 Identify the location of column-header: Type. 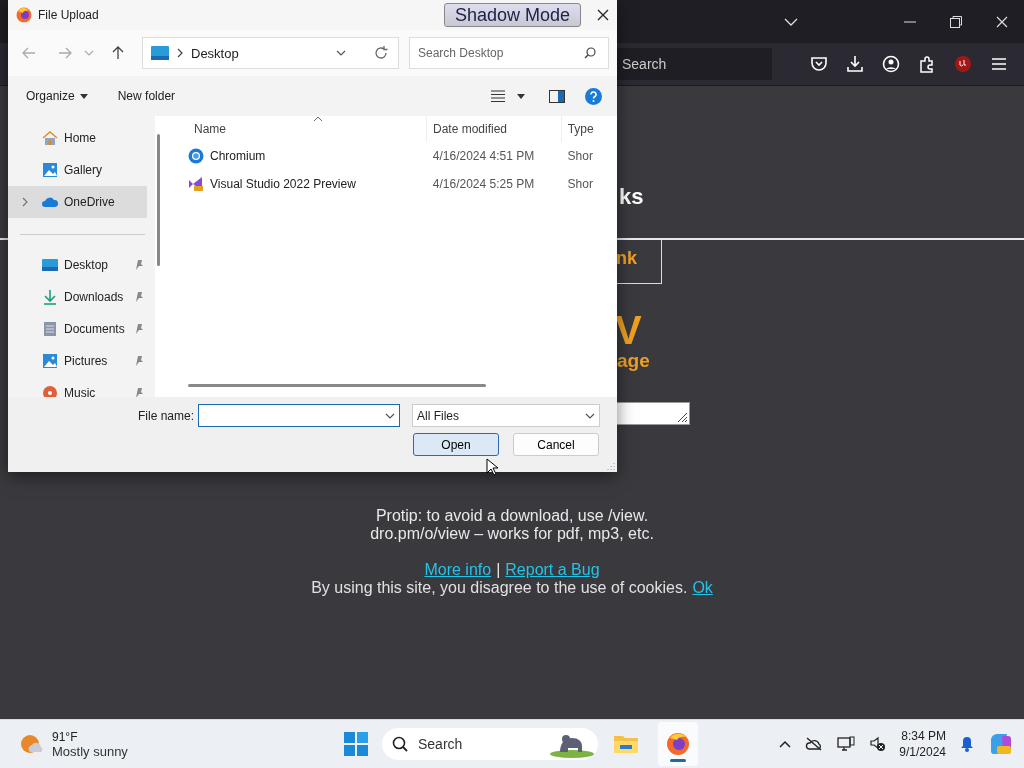
(588, 129).